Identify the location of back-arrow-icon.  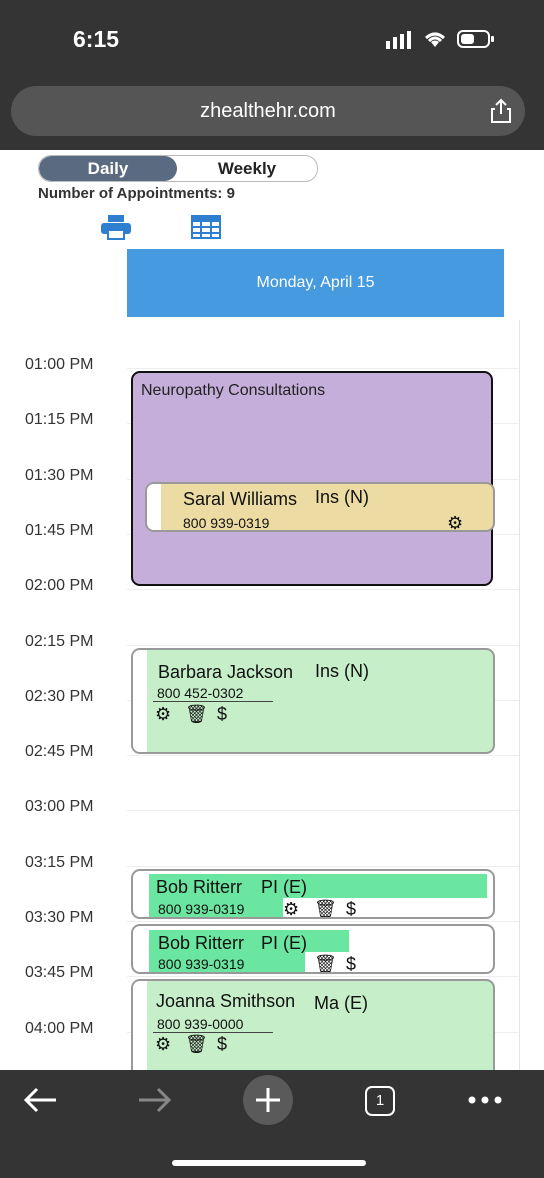
(40, 1100).